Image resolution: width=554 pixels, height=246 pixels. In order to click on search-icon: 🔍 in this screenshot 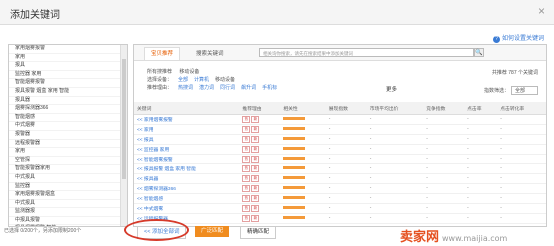, I will do `click(479, 52)`.